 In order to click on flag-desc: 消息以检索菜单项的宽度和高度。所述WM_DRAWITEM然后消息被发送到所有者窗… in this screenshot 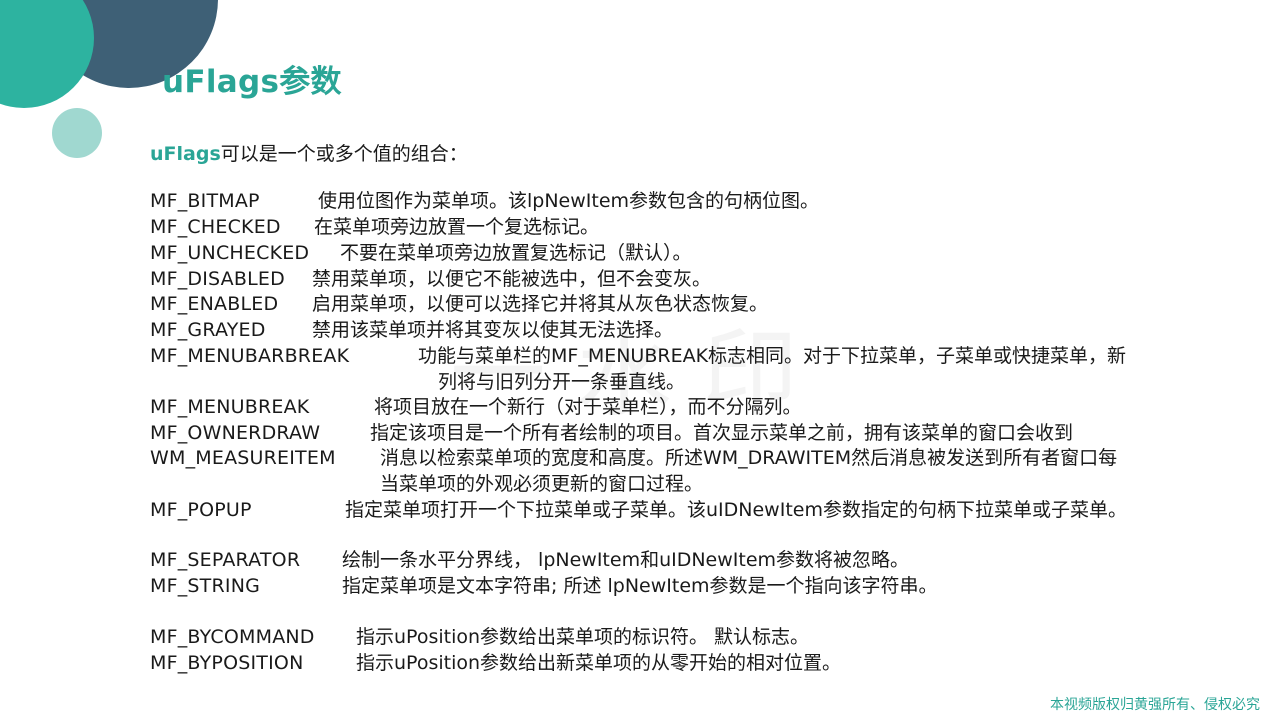, I will do `click(749, 458)`.